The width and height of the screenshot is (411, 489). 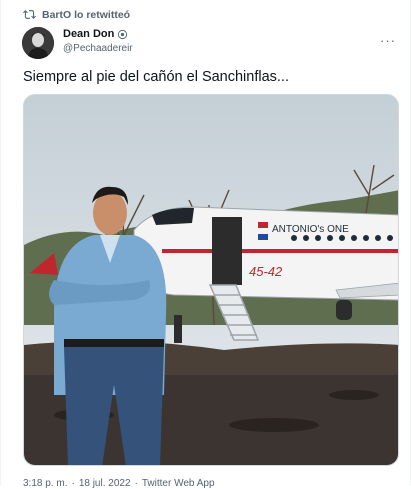 I want to click on avatar, so click(x=38, y=43).